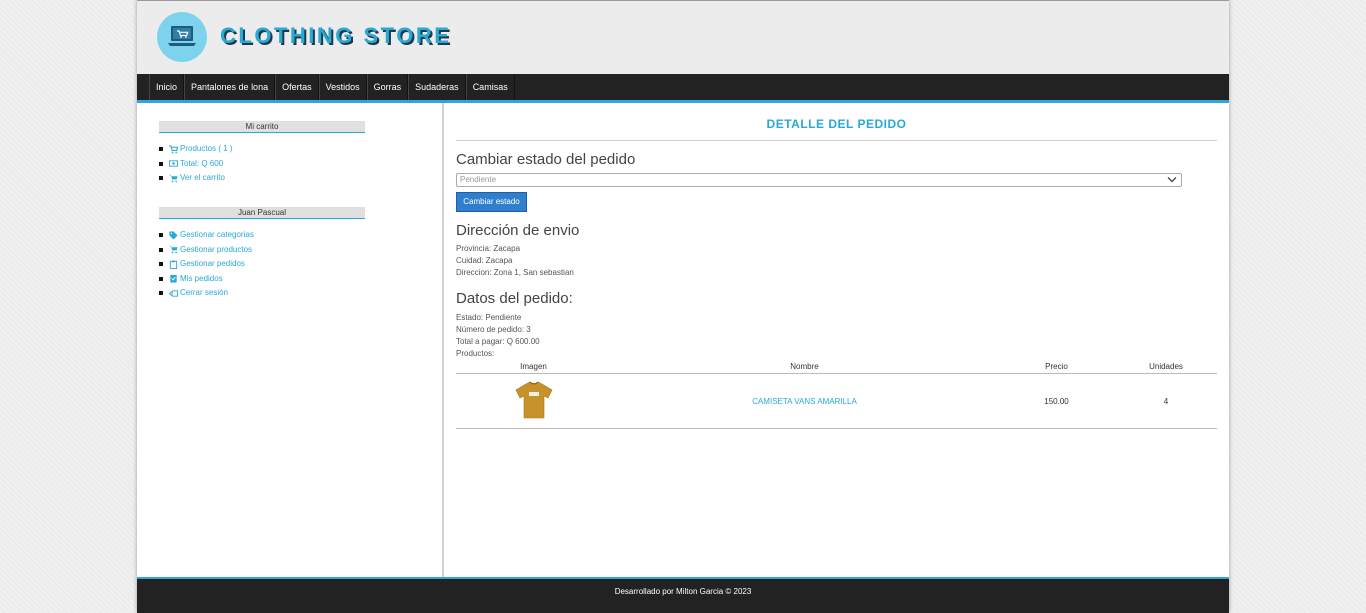  I want to click on cart-total-link: Total: Q 600, so click(195, 164).